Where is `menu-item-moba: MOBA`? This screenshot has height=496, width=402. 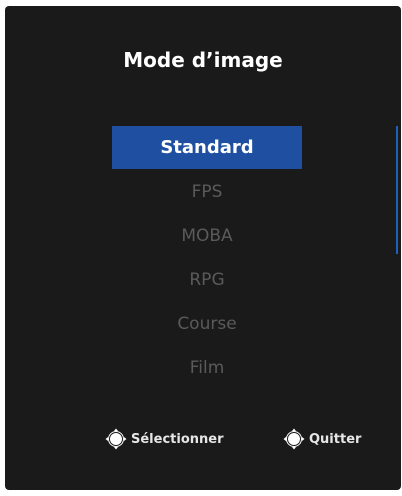
menu-item-moba: MOBA is located at coordinates (207, 236).